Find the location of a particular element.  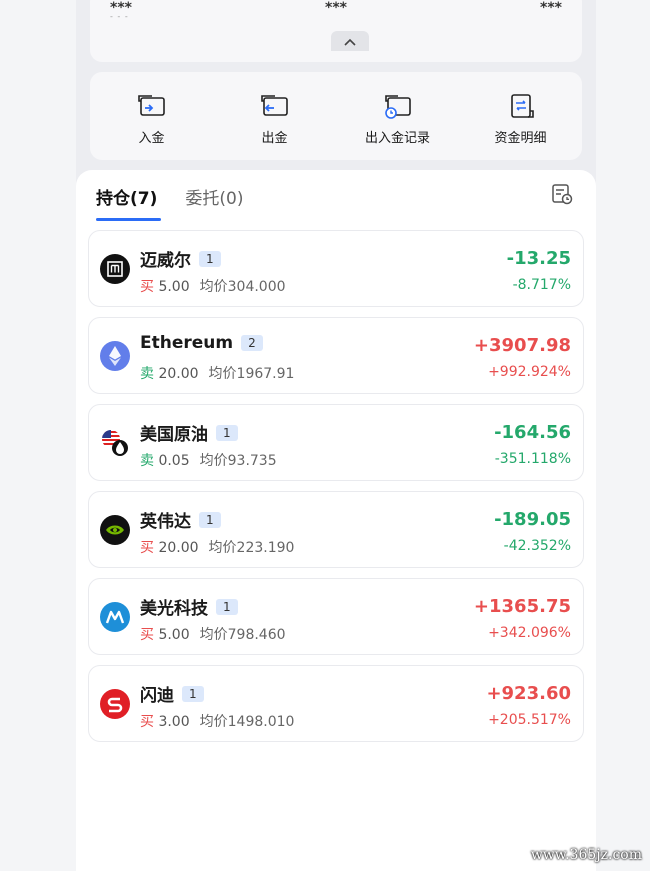

deposit-button: 入金 is located at coordinates (151, 116).